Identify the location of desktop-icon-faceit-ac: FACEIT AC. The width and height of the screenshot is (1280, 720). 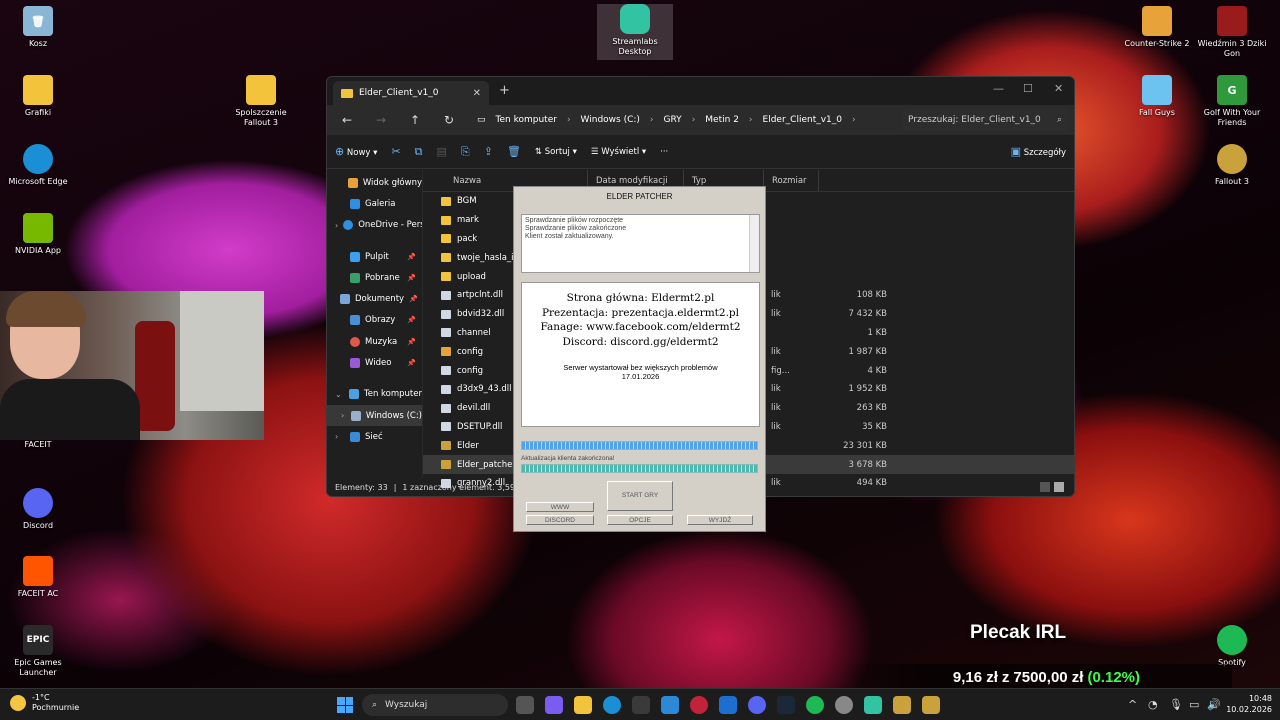
(38, 577).